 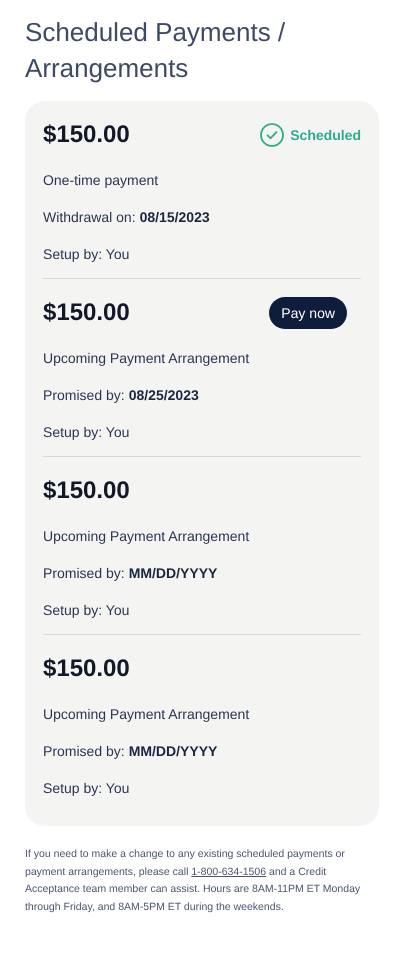 I want to click on date-label: Withdrawal on:, so click(x=89, y=217).